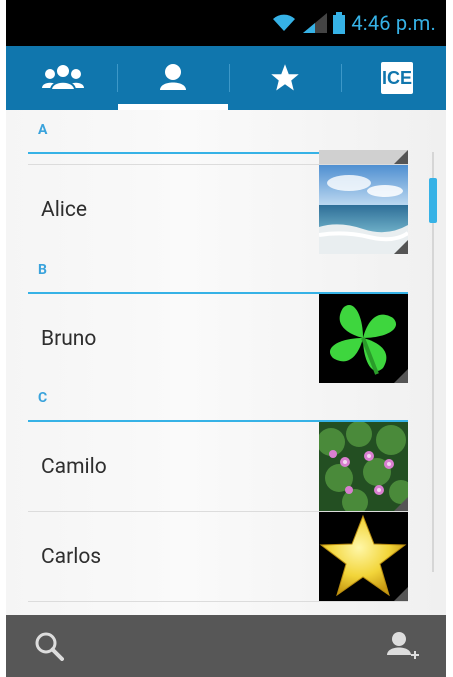  What do you see at coordinates (218, 601) in the screenshot?
I see `row-divider` at bounding box center [218, 601].